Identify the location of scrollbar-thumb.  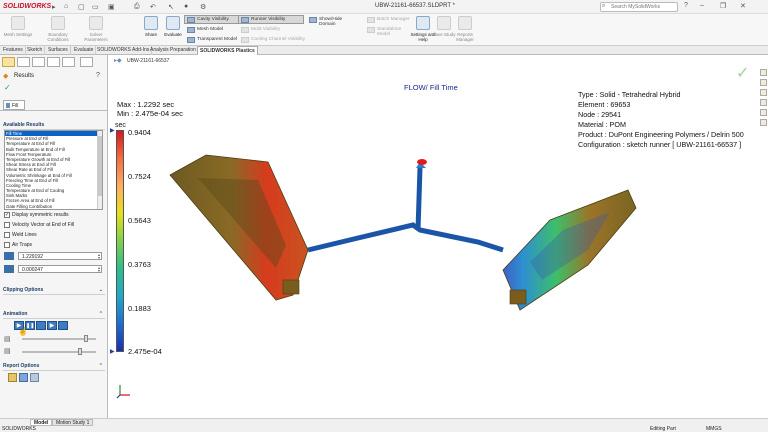
(100, 166).